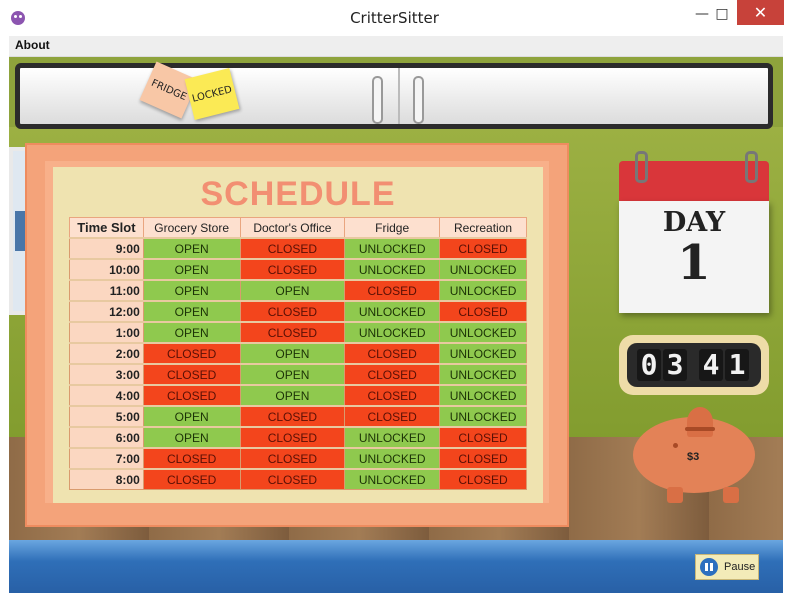 The image size is (789, 605). I want to click on time-slot-cell: 4:00, so click(106, 395).